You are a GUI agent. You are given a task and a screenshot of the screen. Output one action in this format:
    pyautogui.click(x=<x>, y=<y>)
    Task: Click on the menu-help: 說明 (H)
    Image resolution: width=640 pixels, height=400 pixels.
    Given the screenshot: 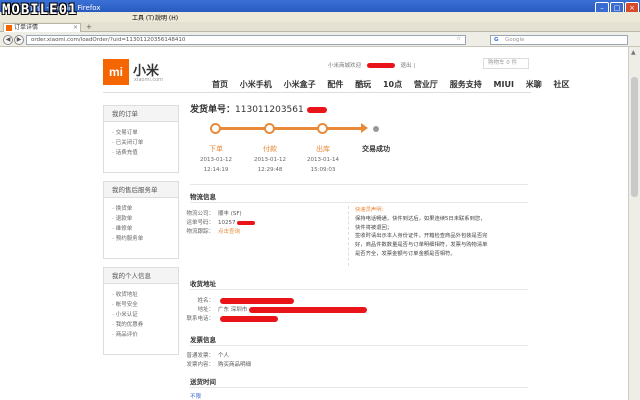 What is the action you would take?
    pyautogui.click(x=166, y=17)
    